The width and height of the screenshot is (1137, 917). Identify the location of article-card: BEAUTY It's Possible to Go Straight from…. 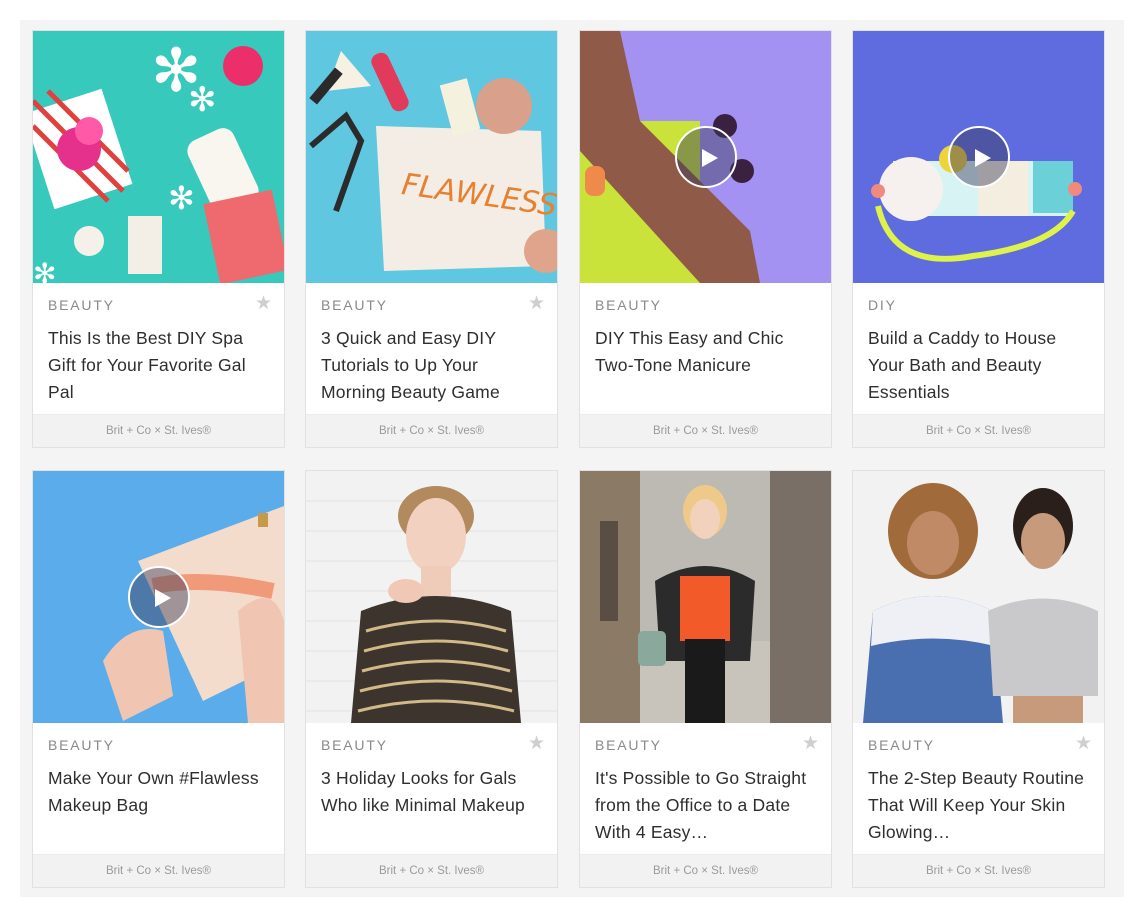
(705, 679).